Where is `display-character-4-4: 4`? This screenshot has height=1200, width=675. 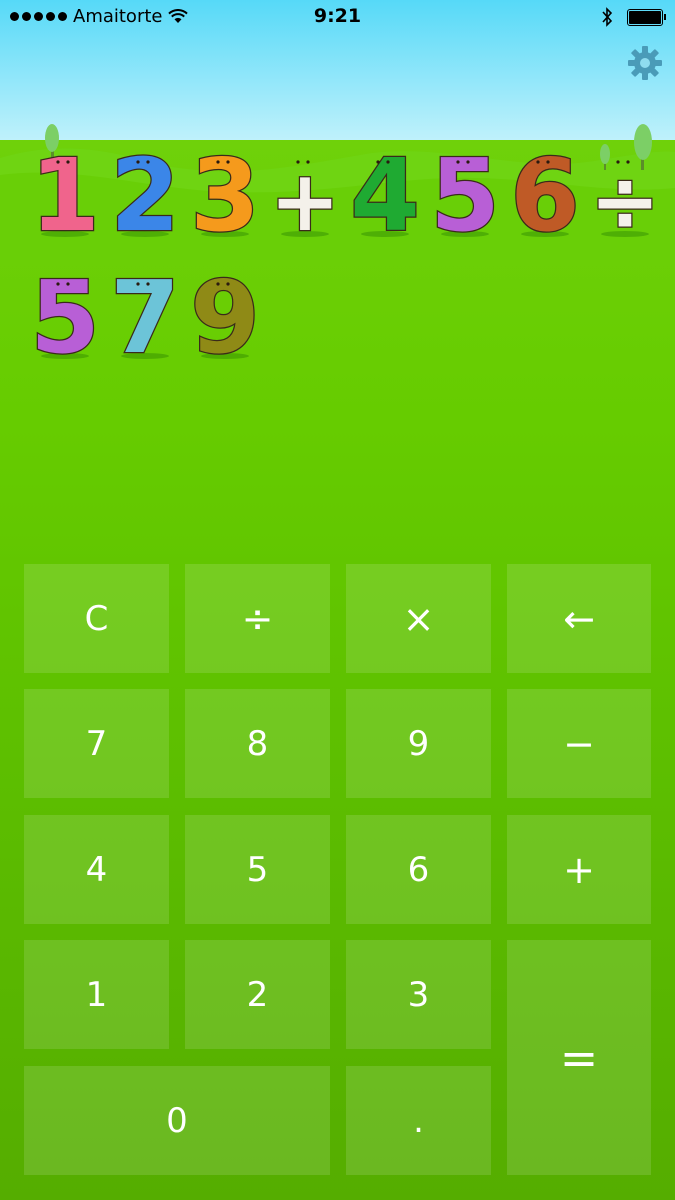
display-character-4-4: 4 is located at coordinates (385, 193).